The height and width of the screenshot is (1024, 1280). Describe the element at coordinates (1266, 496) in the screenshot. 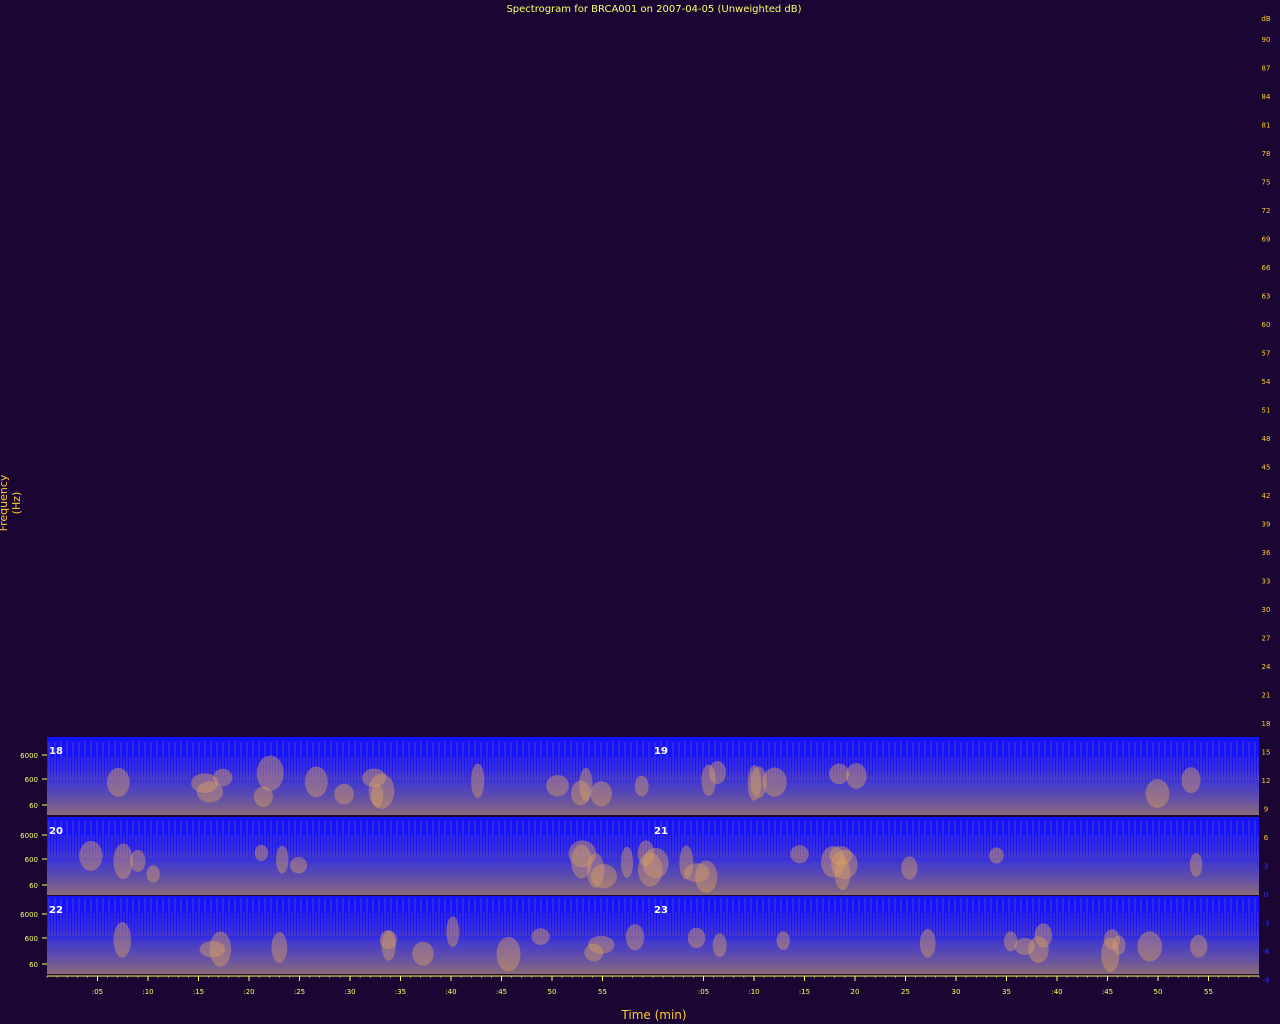

I see `colorbar-tick-label: 42` at that location.